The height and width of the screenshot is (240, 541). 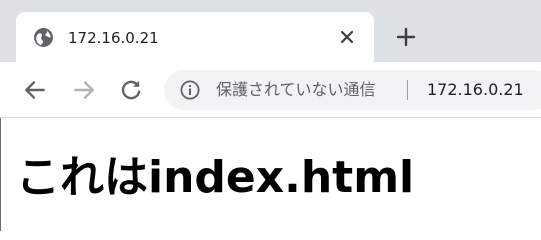 I want to click on browser-tab: 172.16.0.21, so click(x=195, y=37).